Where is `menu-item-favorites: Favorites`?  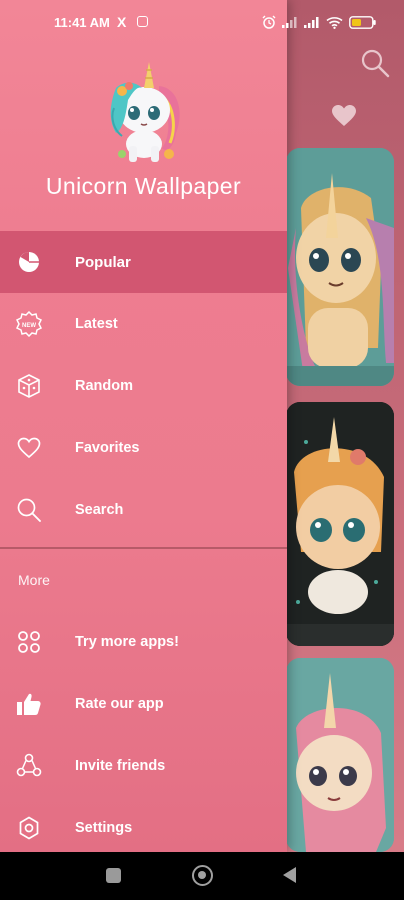 menu-item-favorites: Favorites is located at coordinates (143, 448).